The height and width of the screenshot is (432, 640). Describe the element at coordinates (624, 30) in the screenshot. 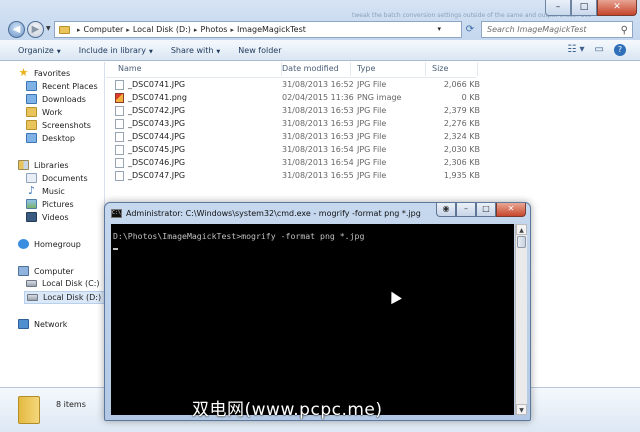

I see `search-icon: ⚲` at that location.